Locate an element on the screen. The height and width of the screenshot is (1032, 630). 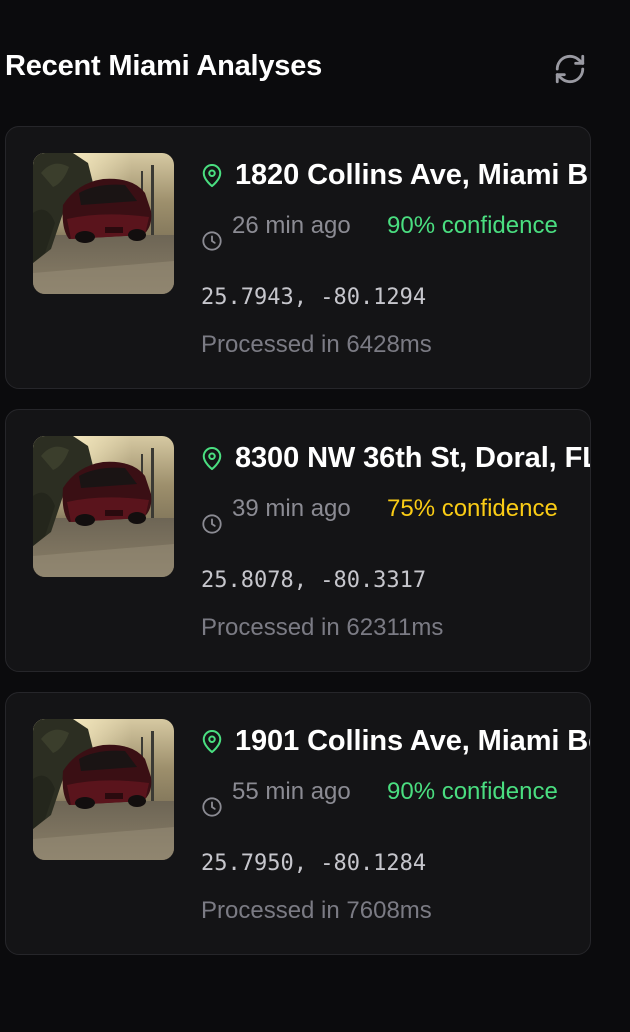
address-row: 8300 NW 36th St, Doral, FL is located at coordinates (396, 460).